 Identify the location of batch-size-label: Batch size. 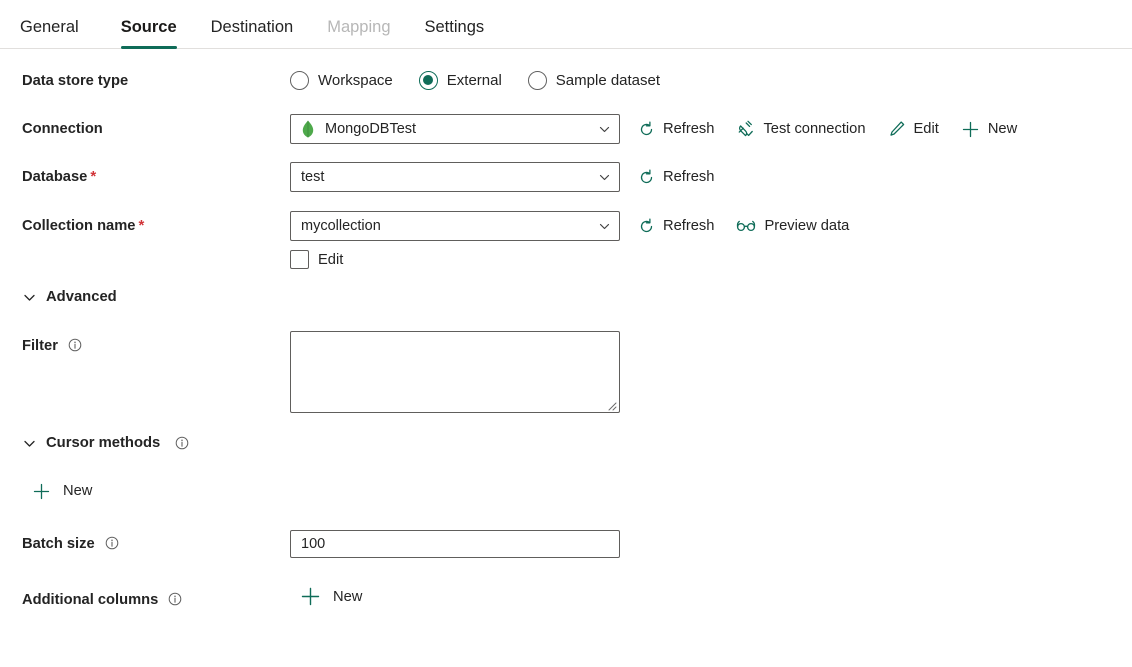
(145, 542).